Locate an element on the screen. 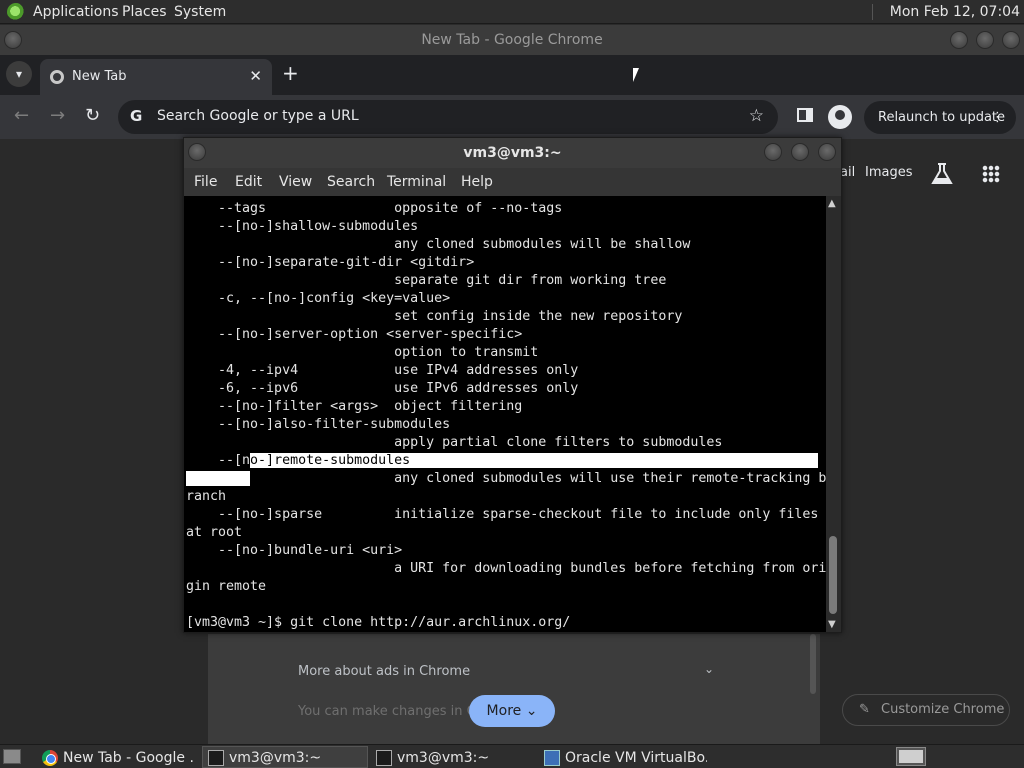 Image resolution: width=1024 pixels, height=768 pixels. relaunch-to-update-button: Relaunch to update ⋮ is located at coordinates (940, 117).